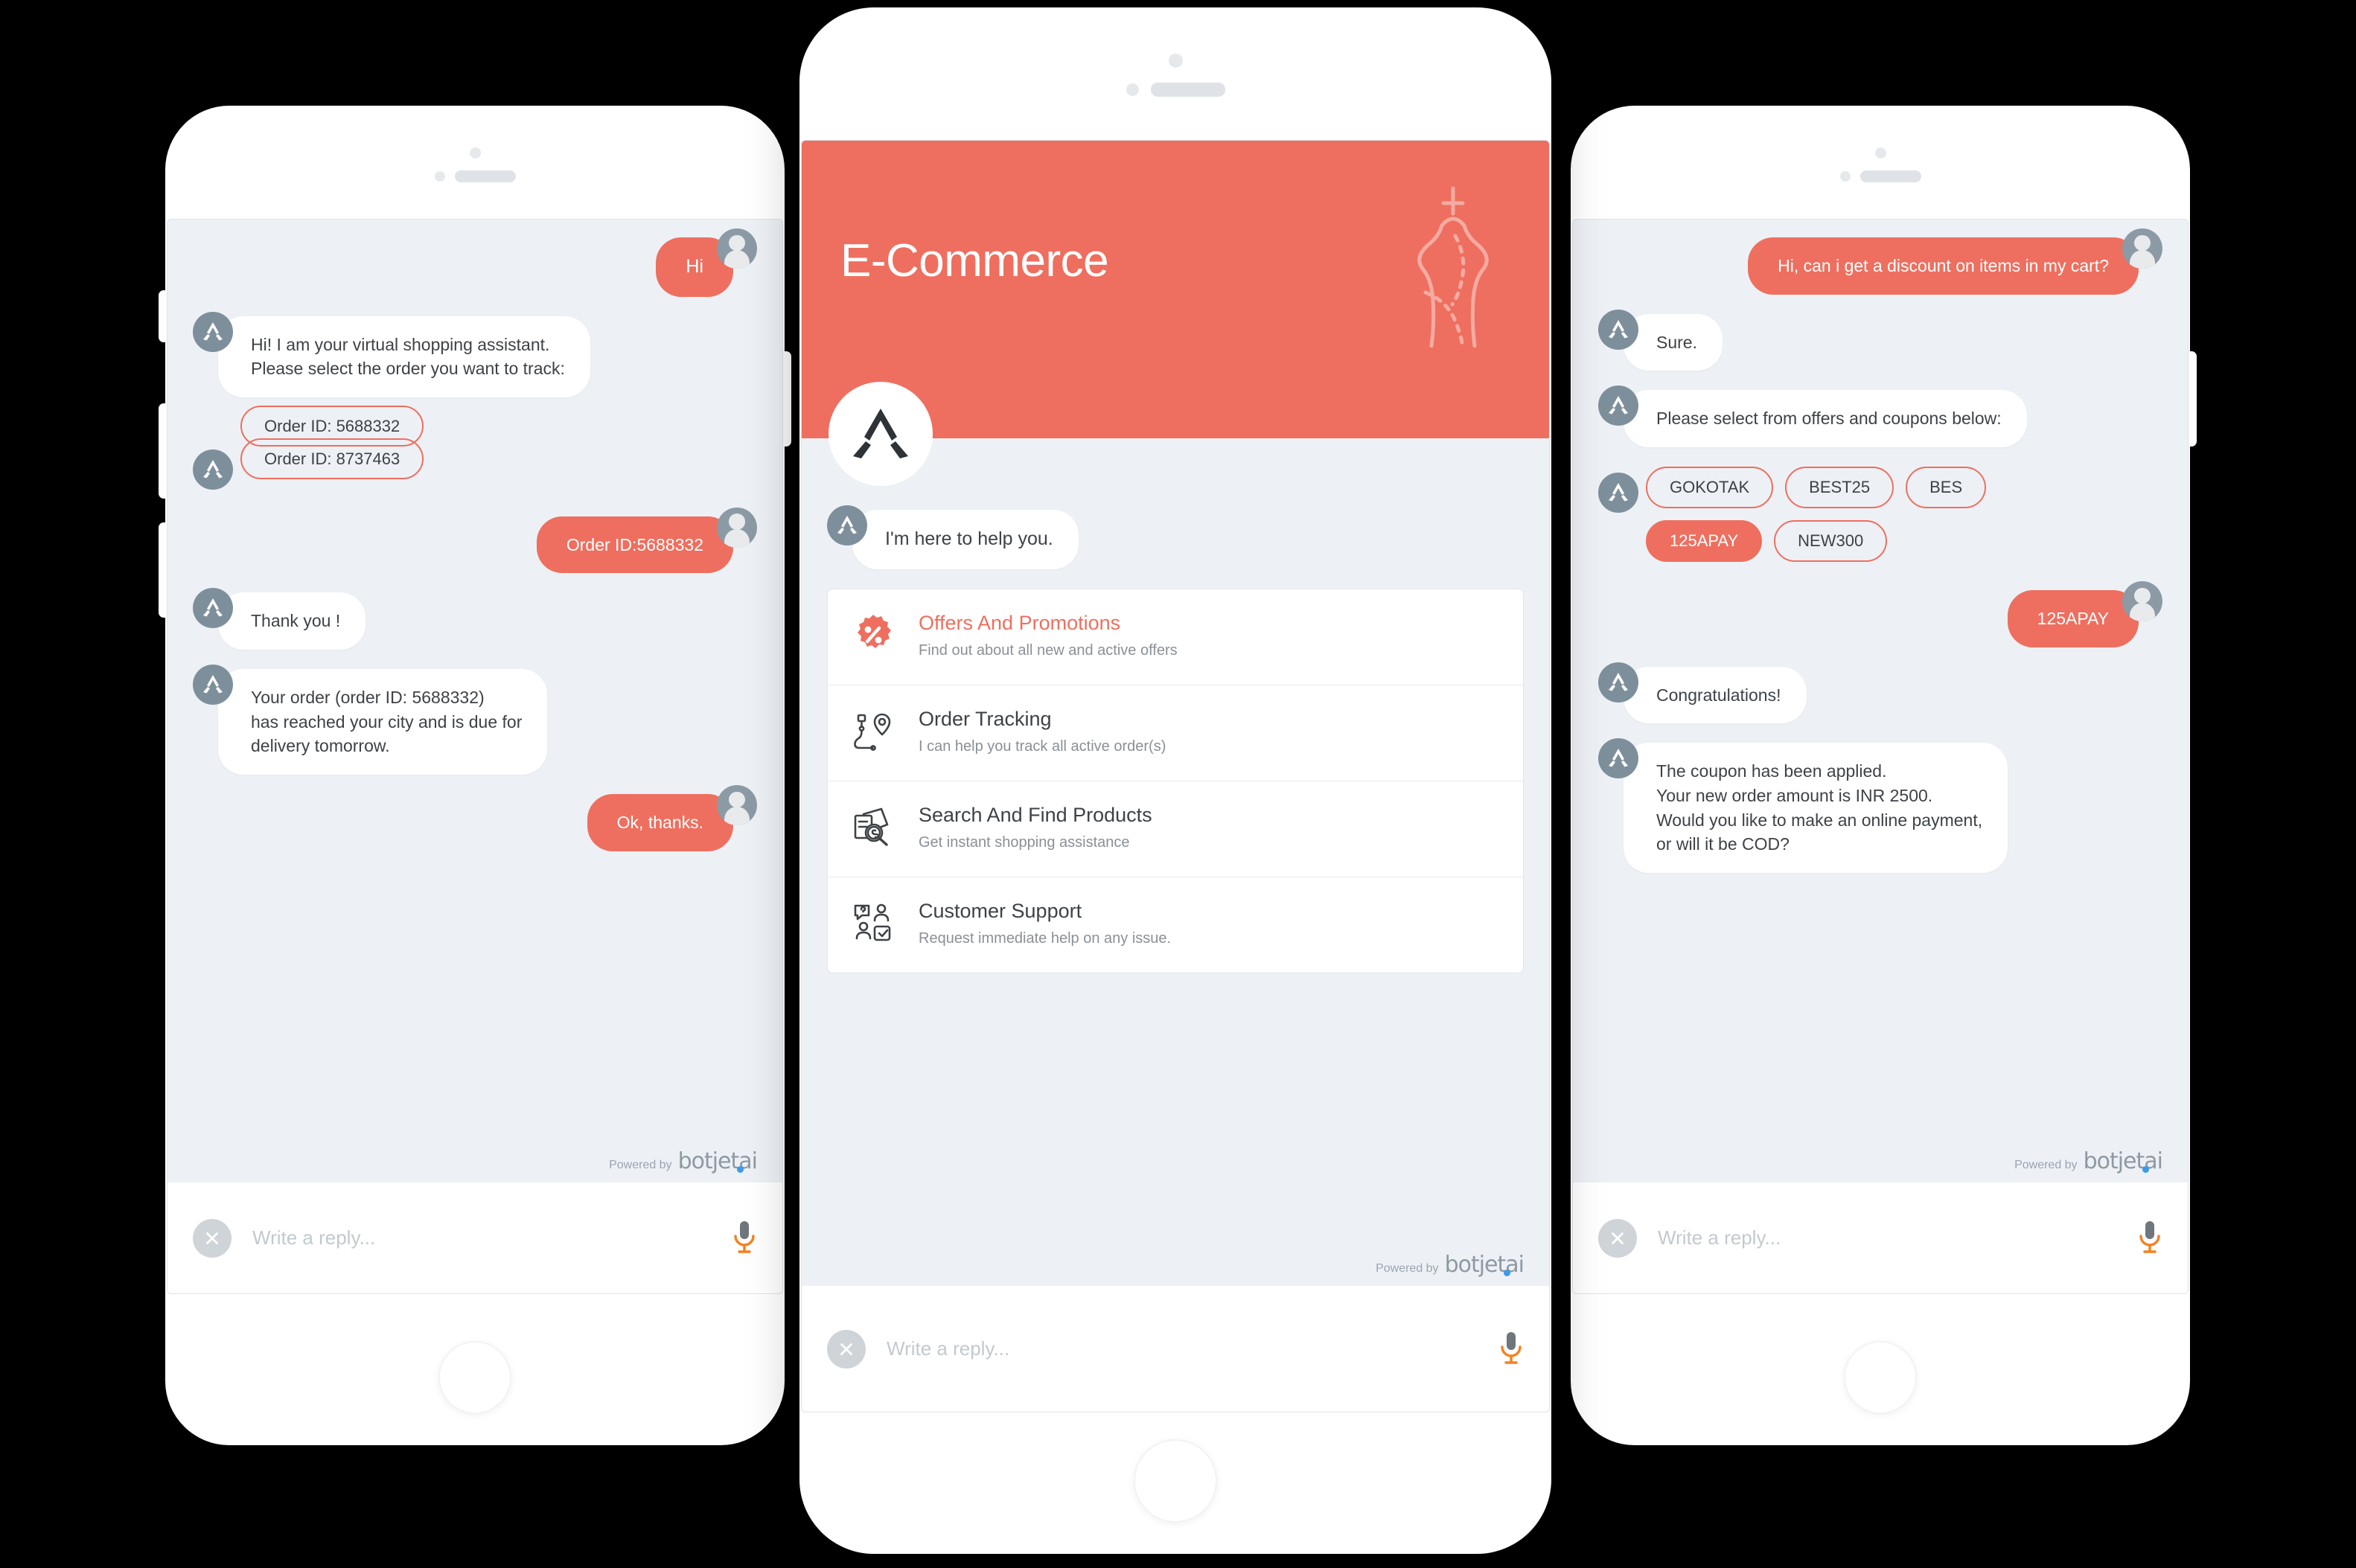 Image resolution: width=2356 pixels, height=1568 pixels. Describe the element at coordinates (1880, 613) in the screenshot. I see `chat-message-row: 125APAY` at that location.